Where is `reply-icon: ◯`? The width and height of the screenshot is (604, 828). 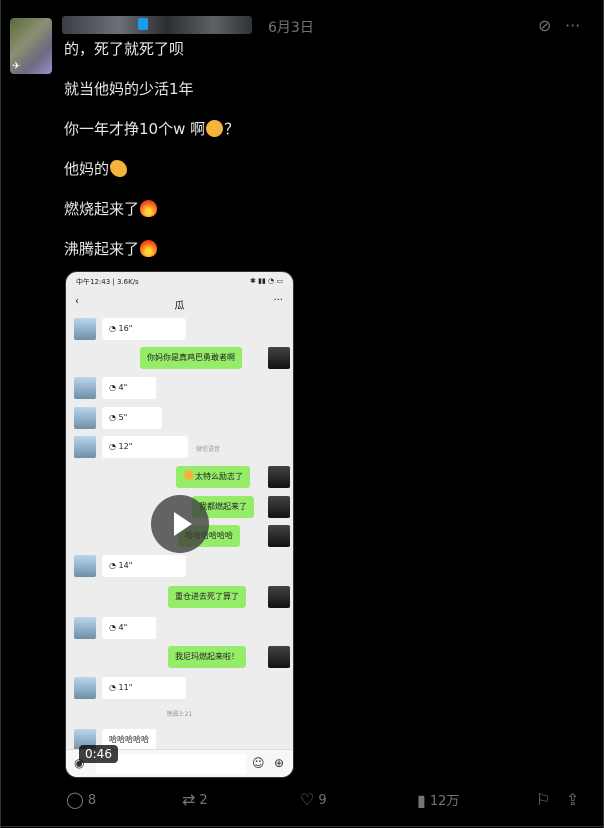 reply-icon: ◯ is located at coordinates (75, 799).